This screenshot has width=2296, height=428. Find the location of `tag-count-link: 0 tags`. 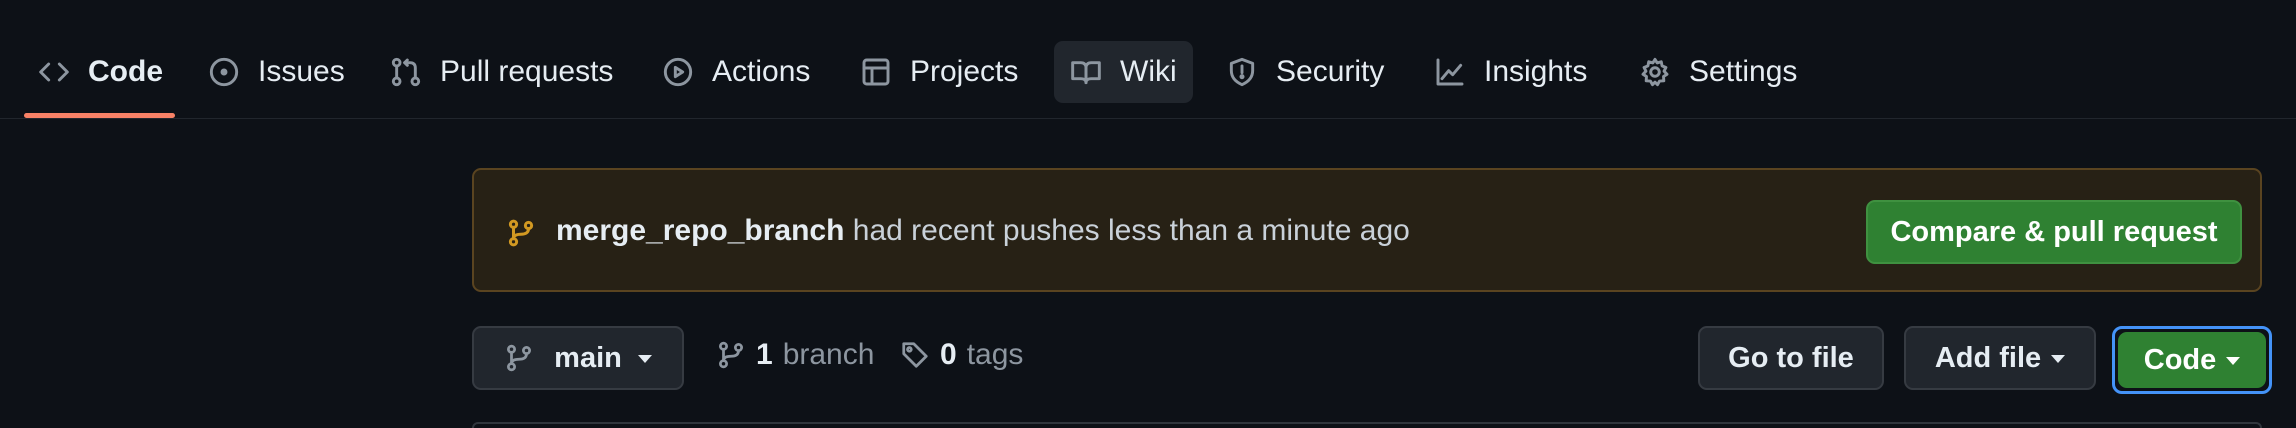

tag-count-link: 0 tags is located at coordinates (961, 355).